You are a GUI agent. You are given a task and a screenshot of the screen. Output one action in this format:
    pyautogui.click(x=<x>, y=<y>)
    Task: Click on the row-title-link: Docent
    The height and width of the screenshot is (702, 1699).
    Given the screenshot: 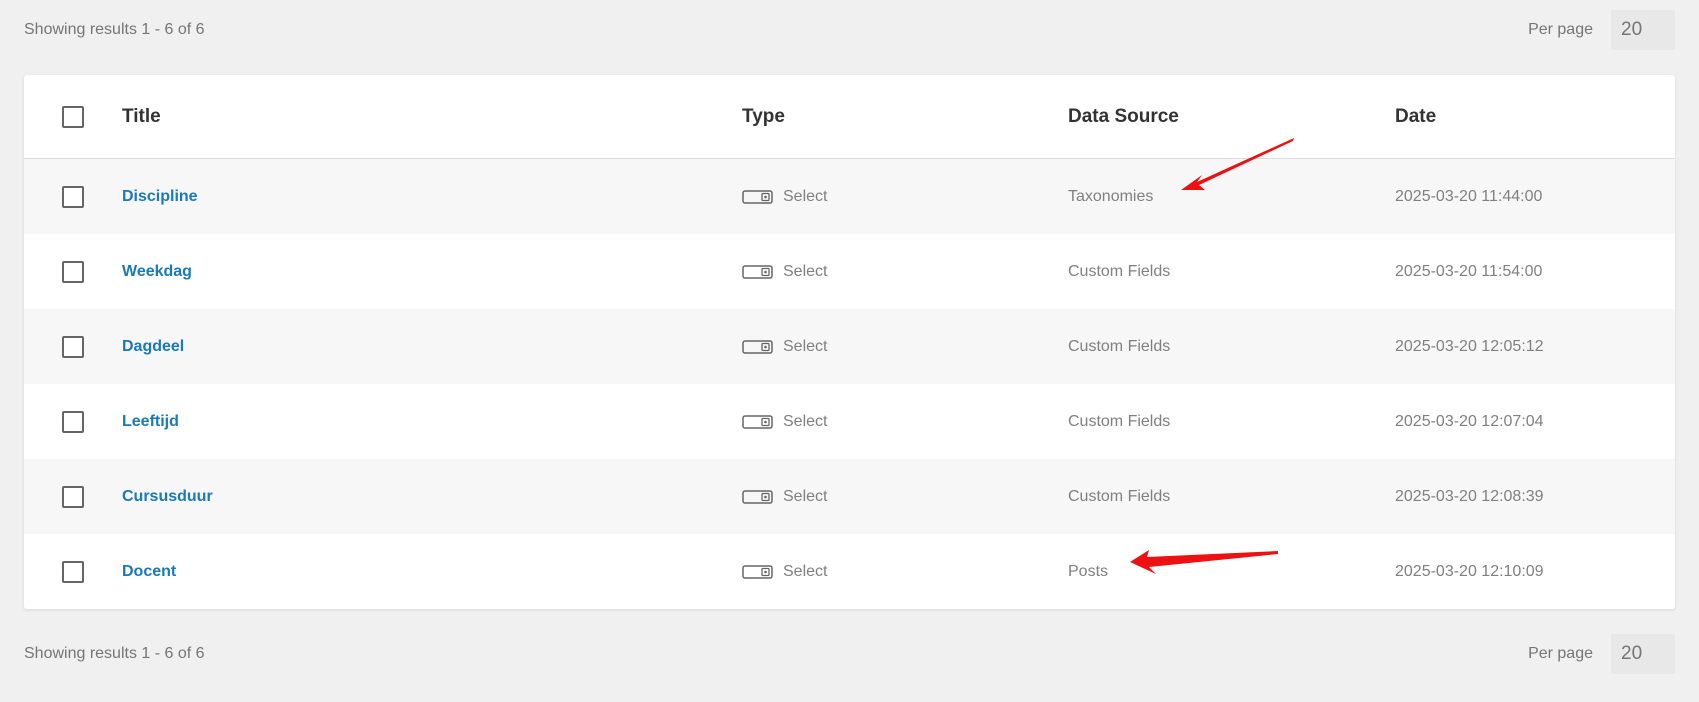 What is the action you would take?
    pyautogui.click(x=149, y=572)
    